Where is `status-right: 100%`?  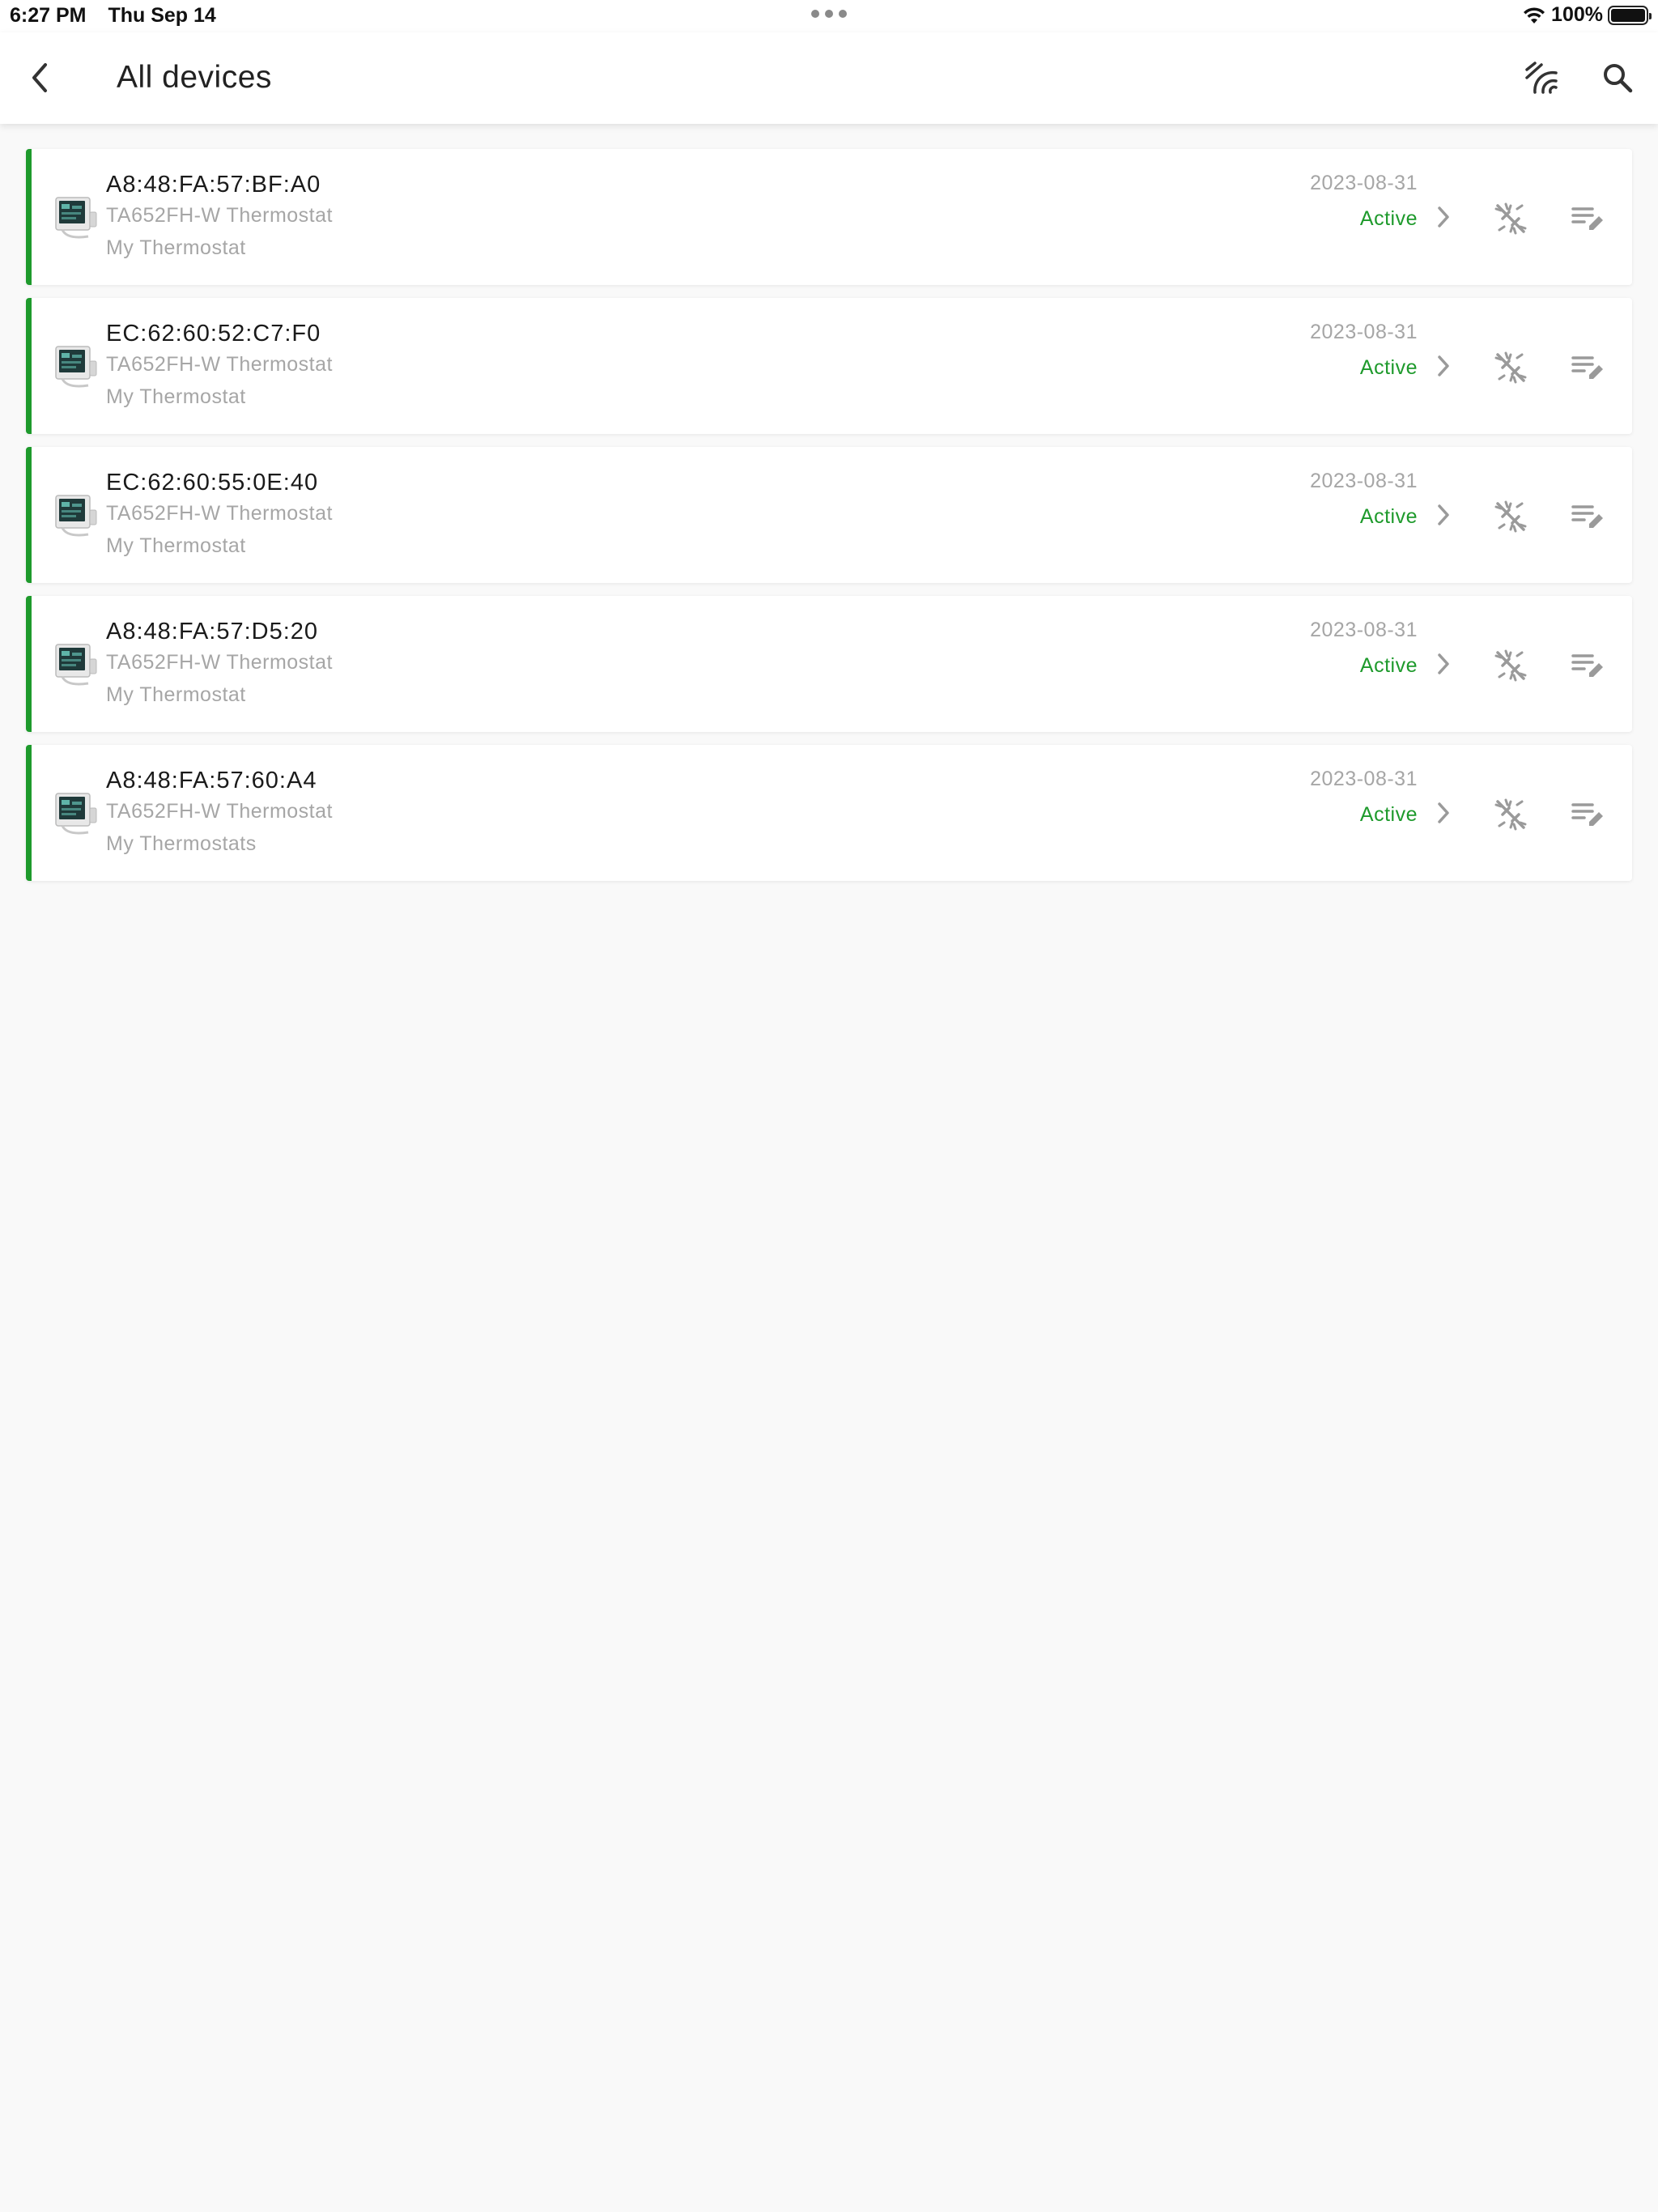 status-right: 100% is located at coordinates (1587, 15).